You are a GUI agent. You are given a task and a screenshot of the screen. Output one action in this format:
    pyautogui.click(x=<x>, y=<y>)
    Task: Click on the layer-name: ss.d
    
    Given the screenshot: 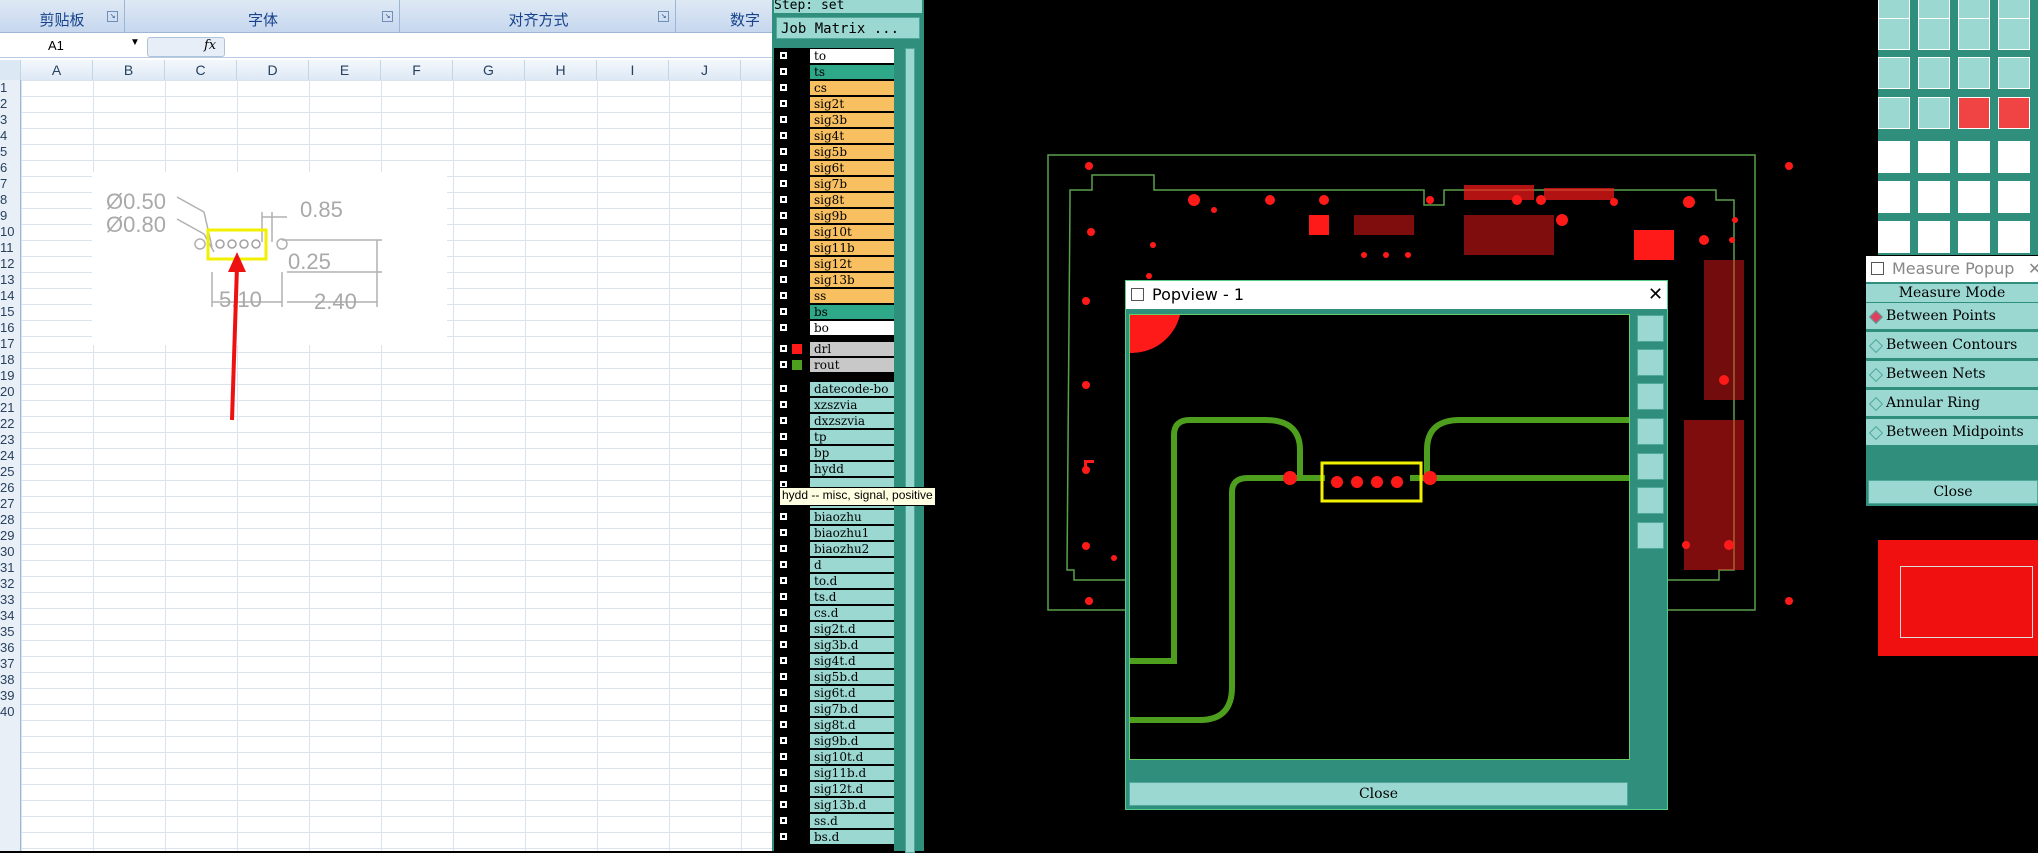 What is the action you would take?
    pyautogui.click(x=852, y=821)
    